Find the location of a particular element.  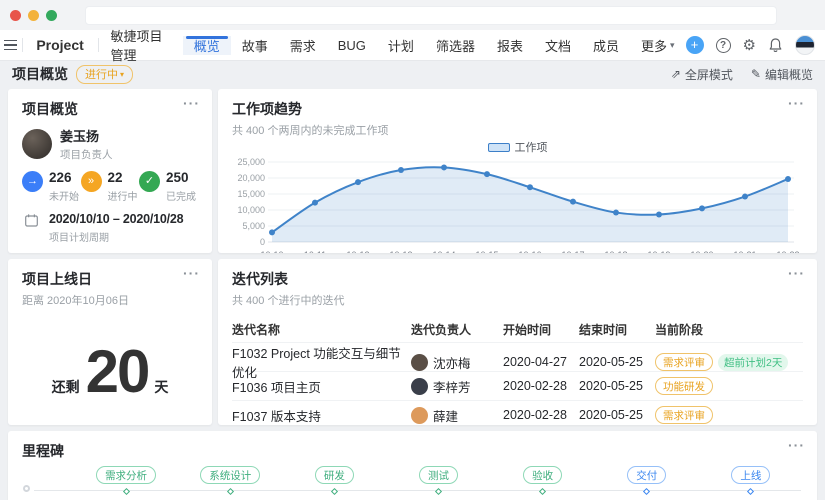

status-stats: → 226 未开始» 22 进行中 ✓ 250 已完成 is located at coordinates (110, 186).